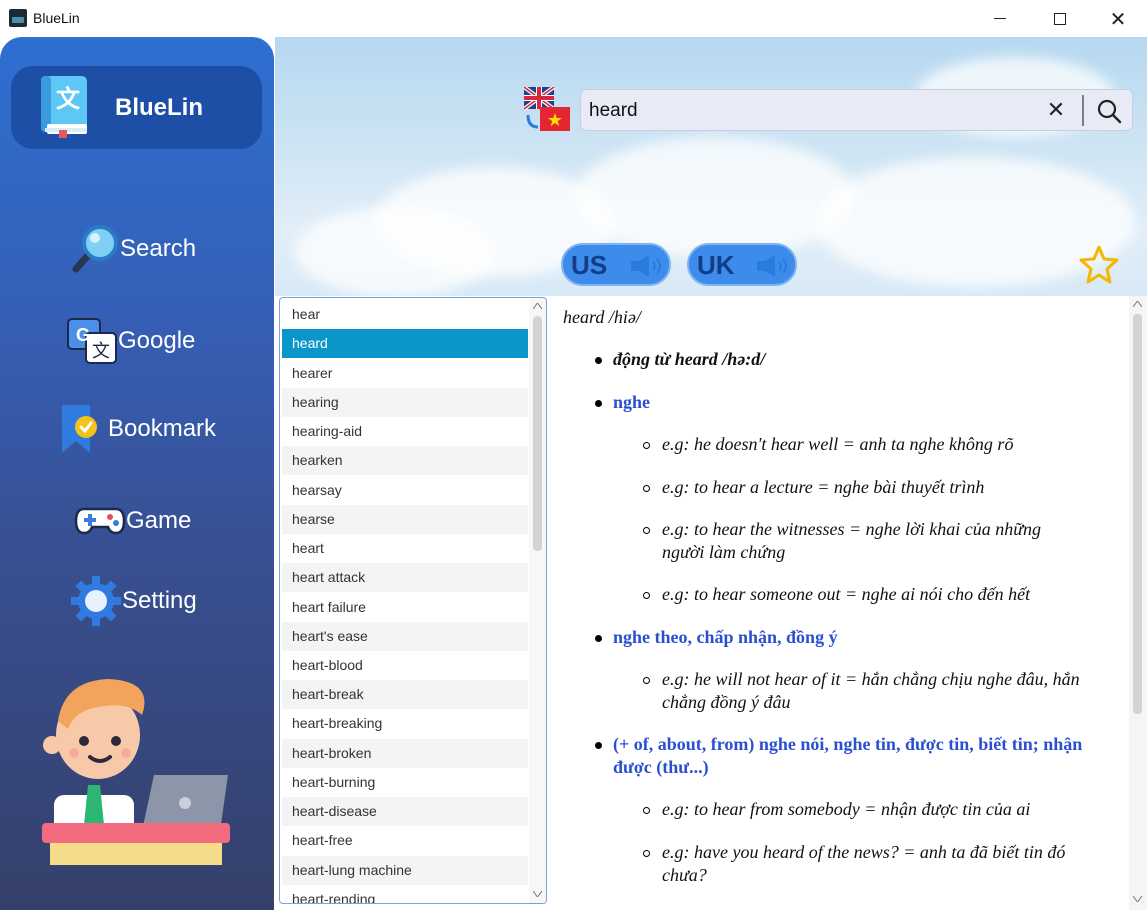  I want to click on magnifier-icon, so click(95, 249).